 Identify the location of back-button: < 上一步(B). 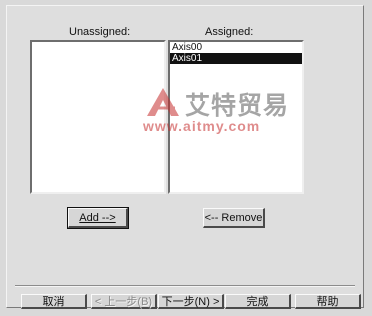
(124, 301).